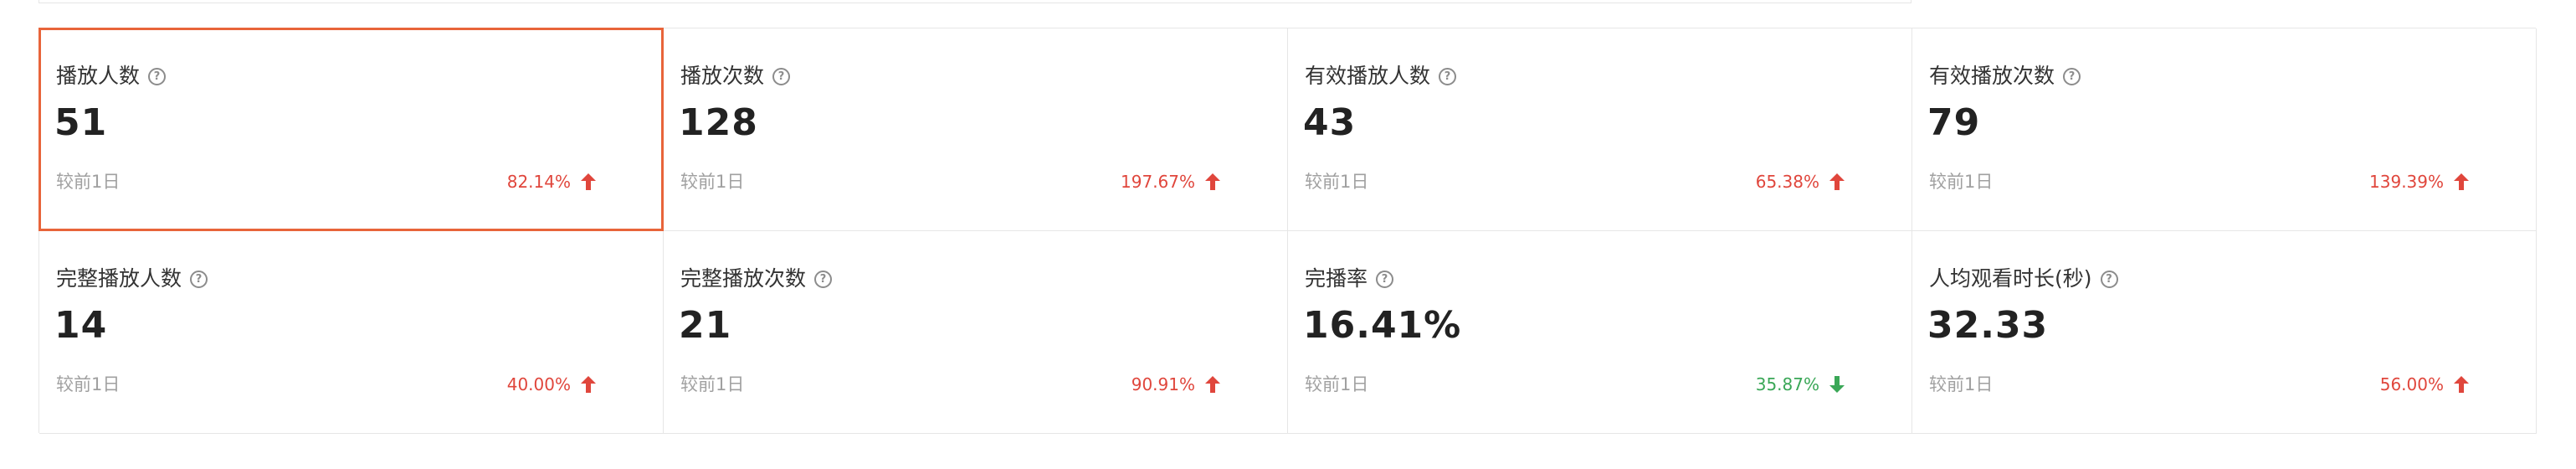 This screenshot has width=2576, height=469. I want to click on change-value: 40.00%, so click(538, 384).